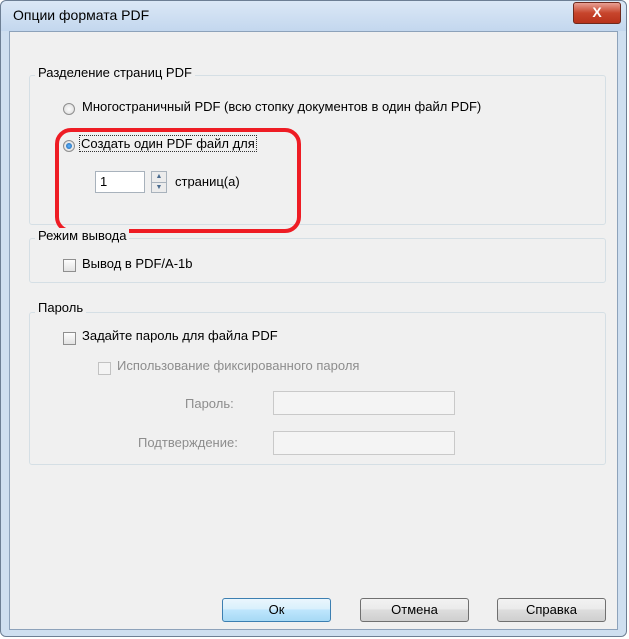 The height and width of the screenshot is (639, 629). I want to click on pdfa-checkbox, so click(69, 265).